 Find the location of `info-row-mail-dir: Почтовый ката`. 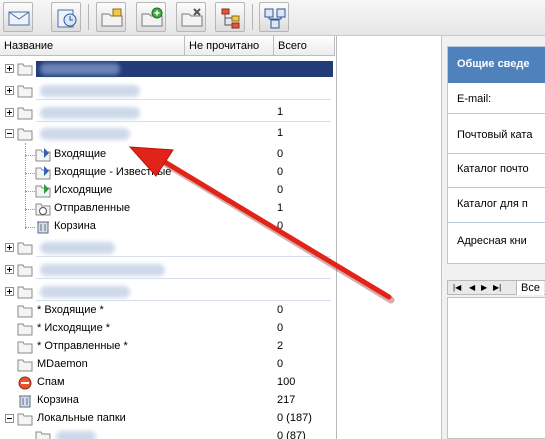

info-row-mail-dir: Почтовый ката is located at coordinates (495, 135).